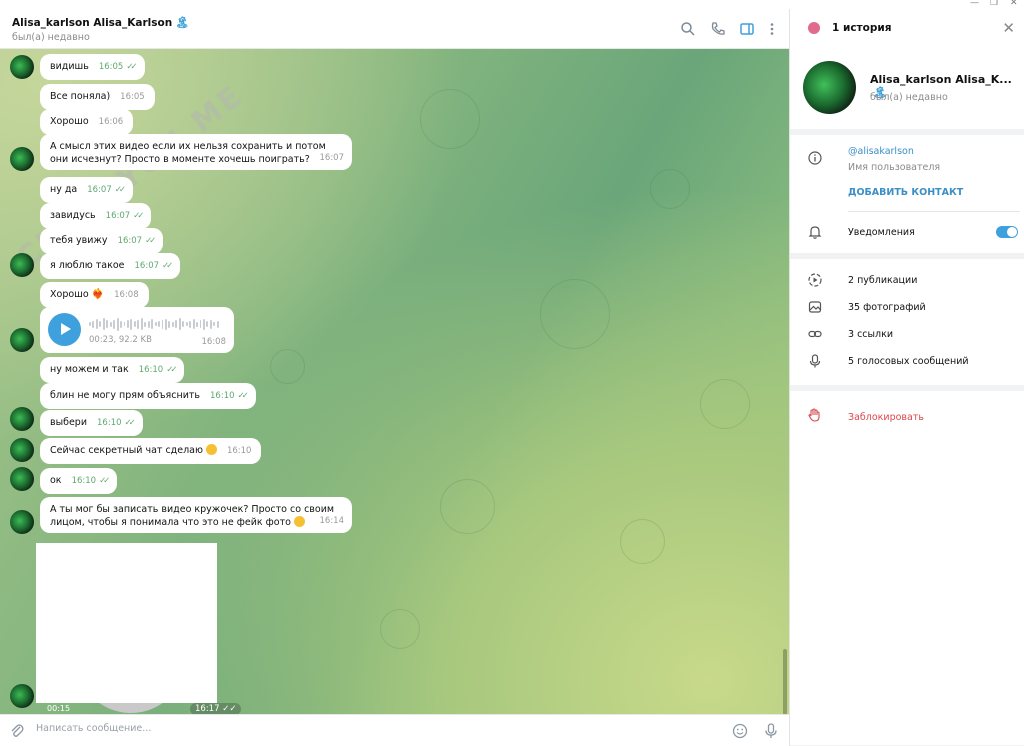 Image resolution: width=1024 pixels, height=746 pixels. What do you see at coordinates (815, 336) in the screenshot?
I see `link-icon` at bounding box center [815, 336].